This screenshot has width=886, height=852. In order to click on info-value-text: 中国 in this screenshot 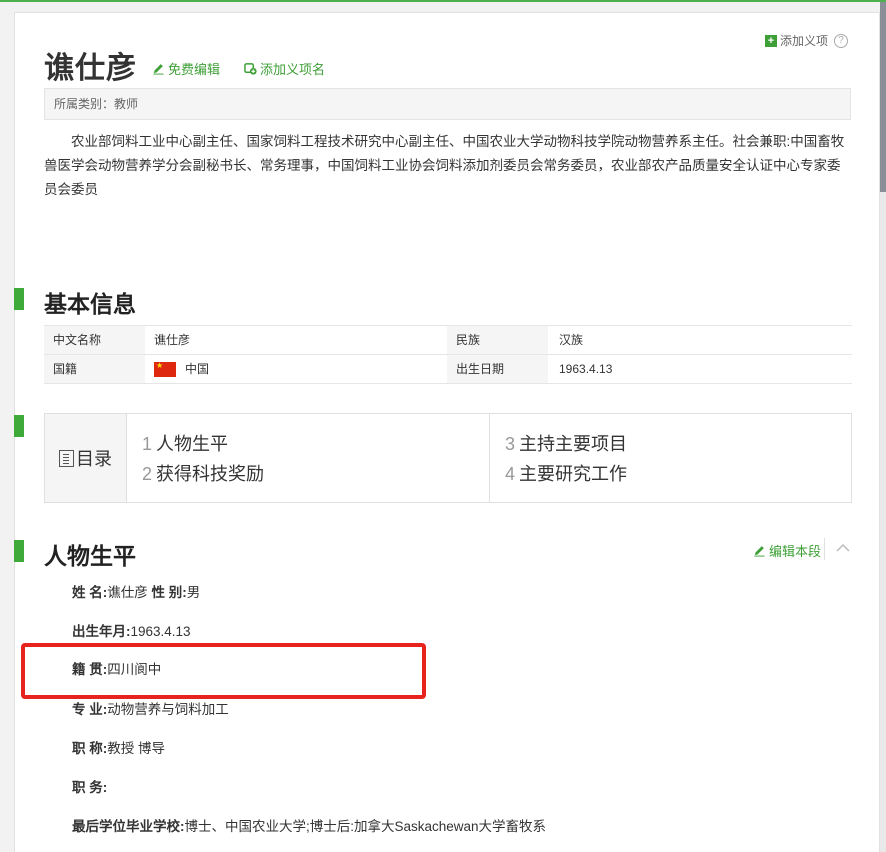, I will do `click(197, 369)`.